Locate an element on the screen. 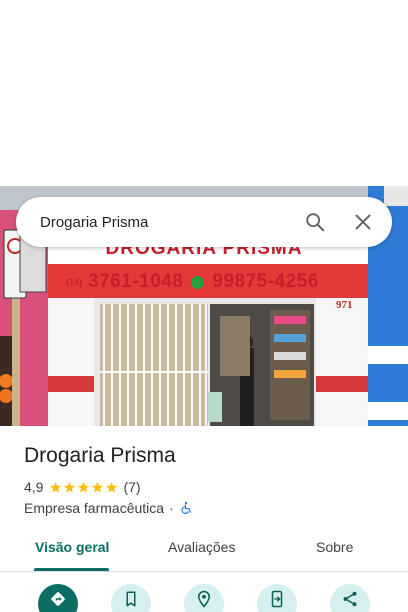 This screenshot has height=612, width=408. close-icon is located at coordinates (363, 222).